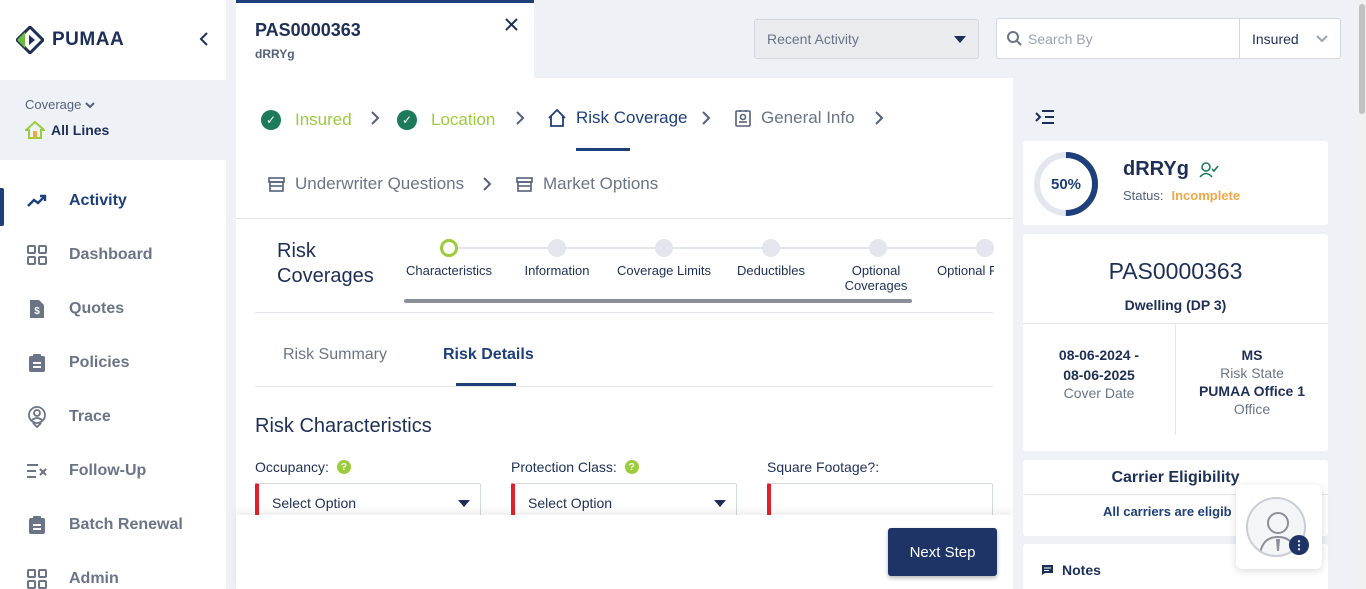  What do you see at coordinates (325, 276) in the screenshot?
I see `title-line: Coverages` at bounding box center [325, 276].